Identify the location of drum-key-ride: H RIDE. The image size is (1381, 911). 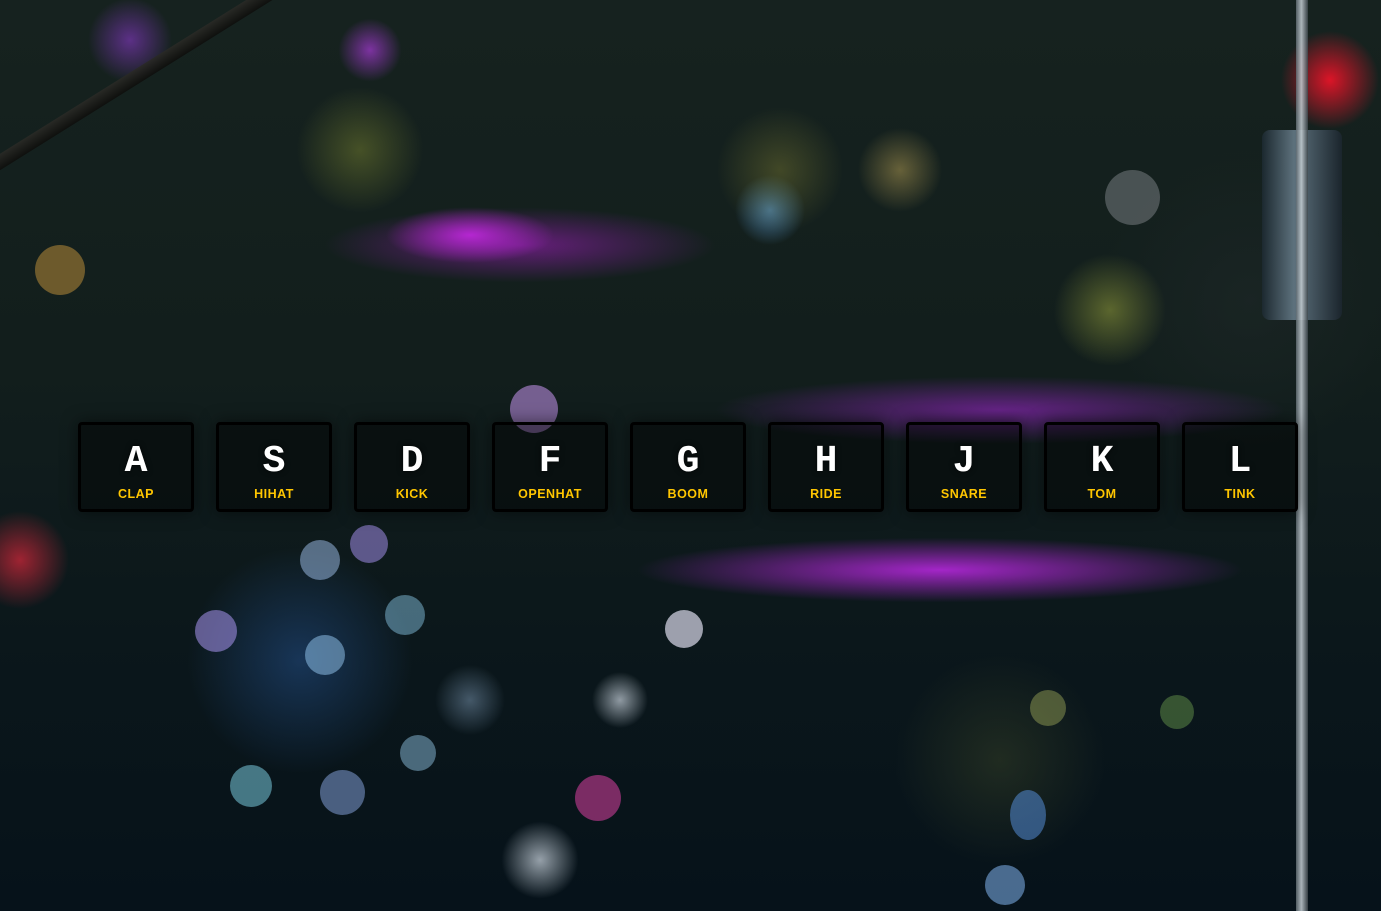
(826, 467).